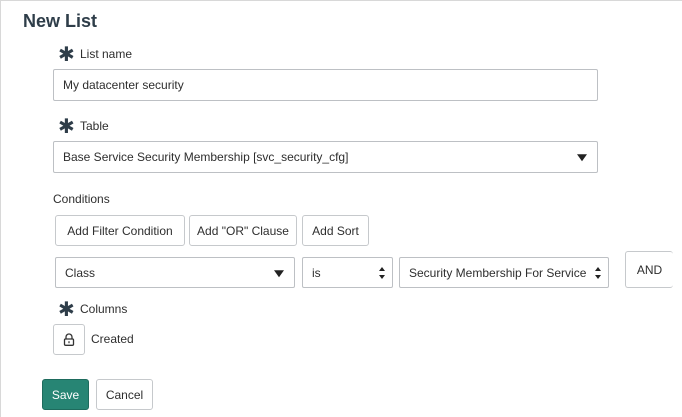  I want to click on table-label-group: ✱ Table, so click(83, 126).